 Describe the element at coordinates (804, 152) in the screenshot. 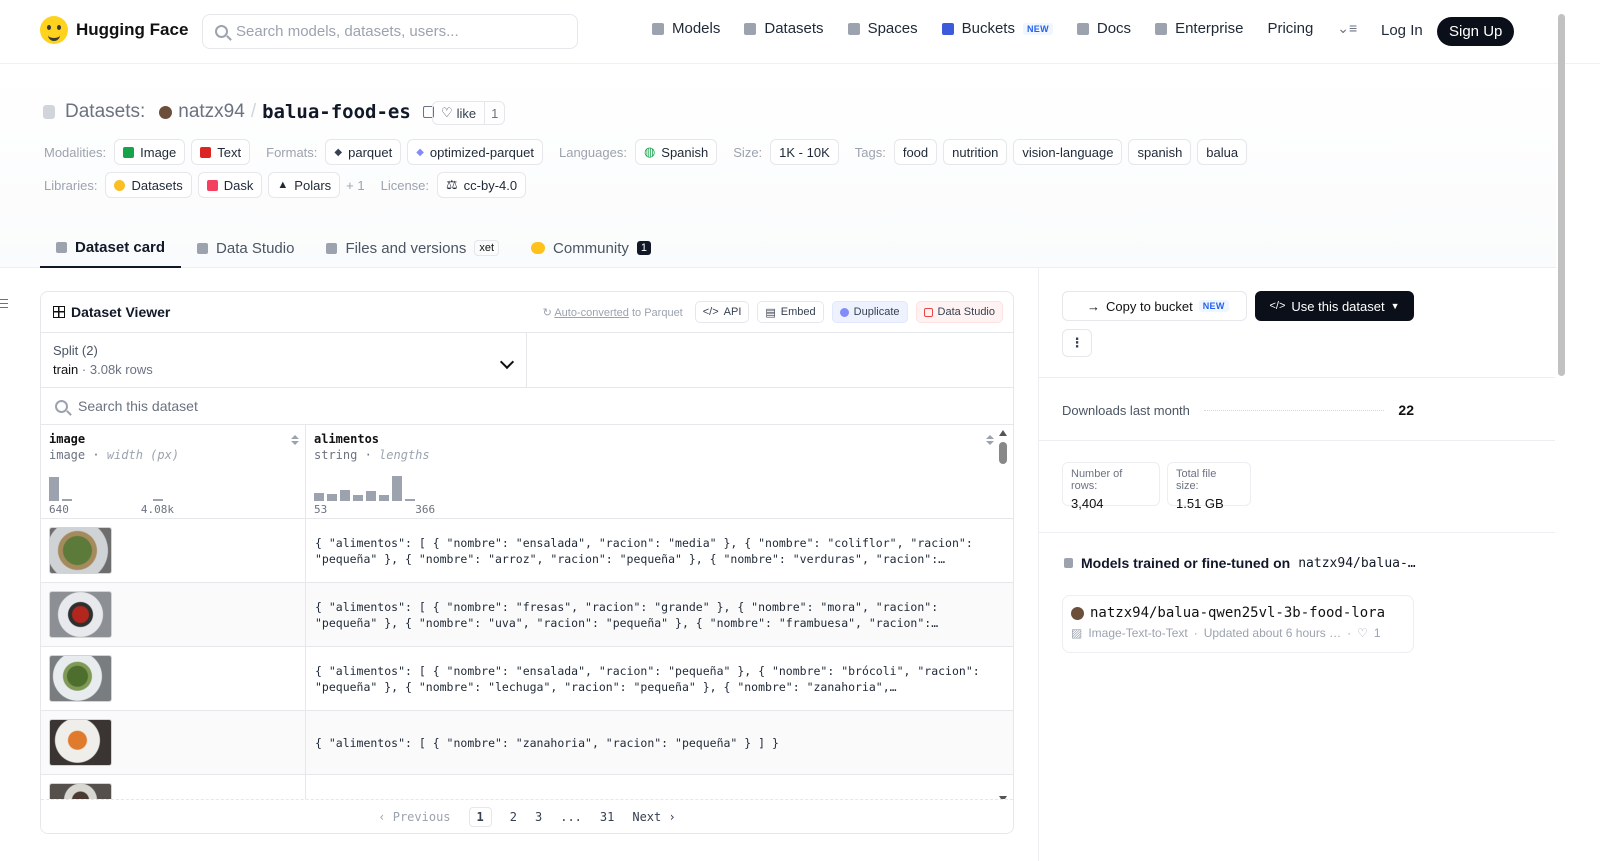

I see `tag-size: 1K - 10K` at that location.